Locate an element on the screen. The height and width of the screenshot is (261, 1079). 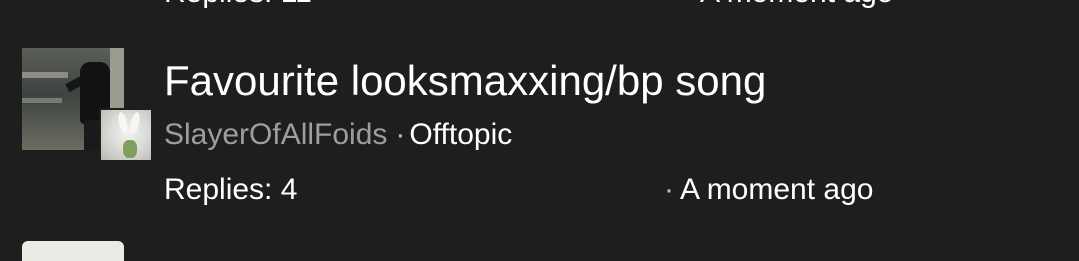
previous-thread-time: A moment ago is located at coordinates (796, 5).